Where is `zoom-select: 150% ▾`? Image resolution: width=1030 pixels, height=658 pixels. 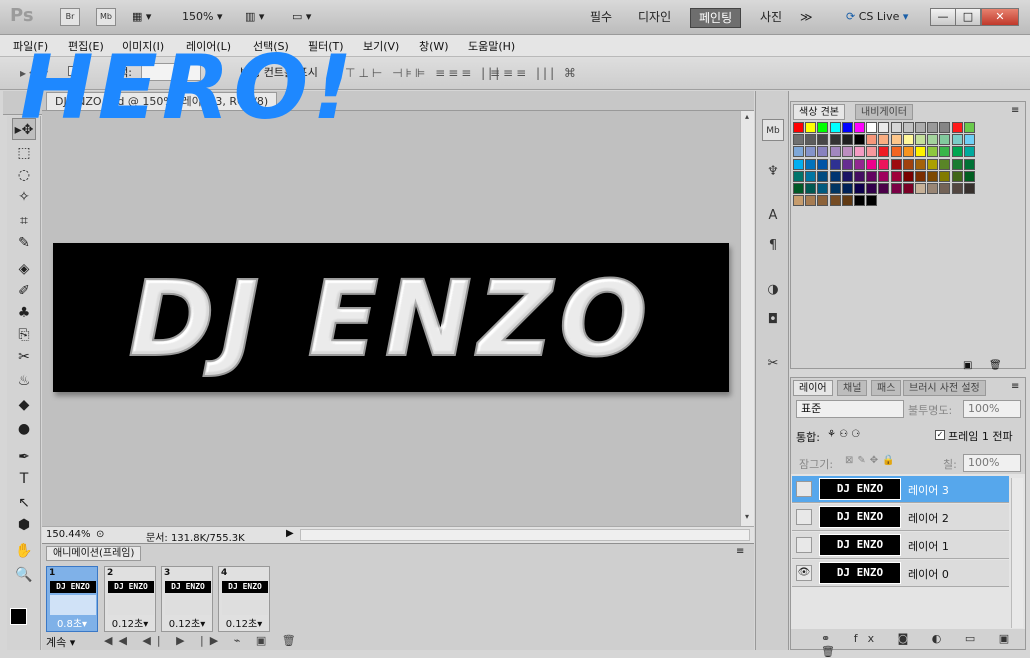 zoom-select: 150% ▾ is located at coordinates (202, 16).